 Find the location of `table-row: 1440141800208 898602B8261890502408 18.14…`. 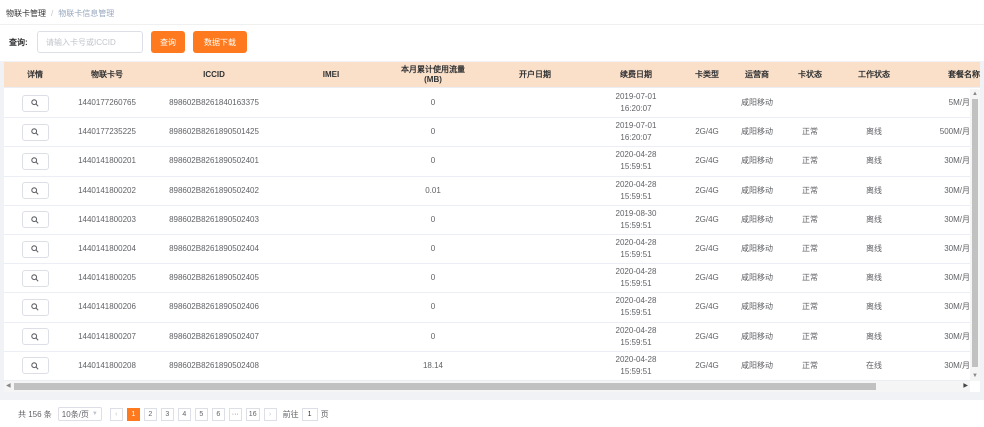

table-row: 1440141800208 898602B8261890502408 18.14… is located at coordinates (487, 366).